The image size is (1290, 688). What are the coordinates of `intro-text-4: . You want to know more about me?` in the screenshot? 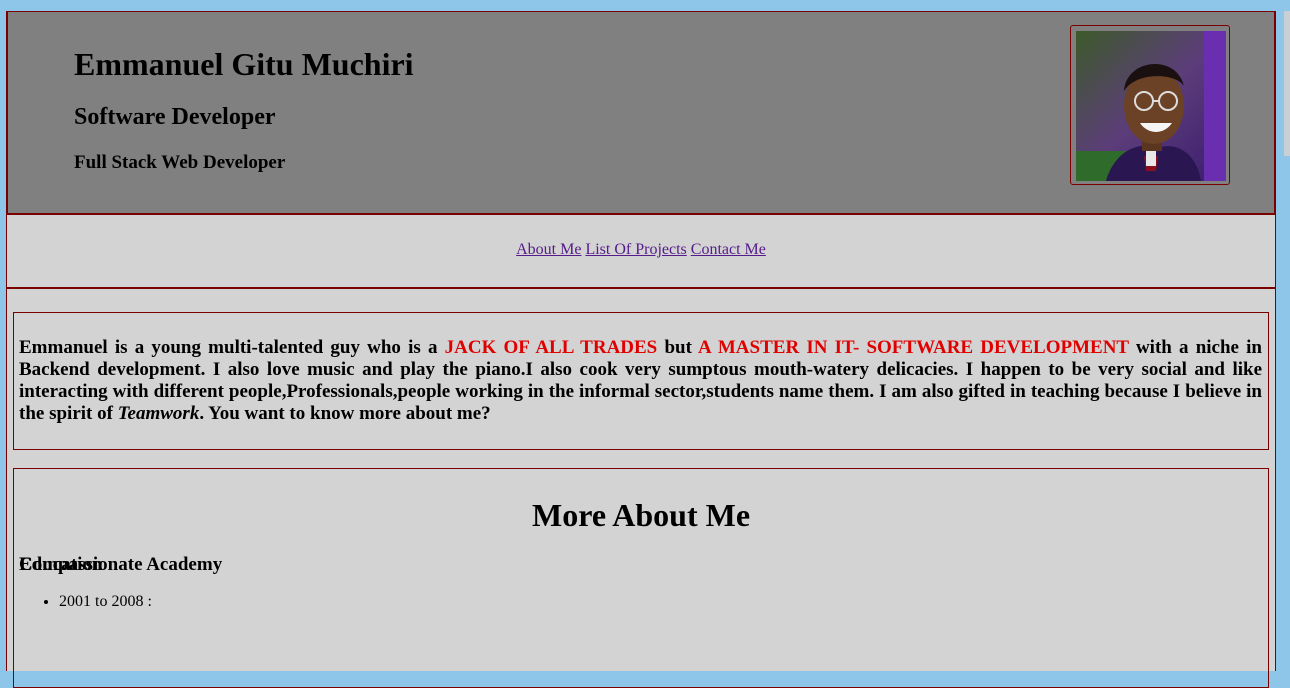 It's located at (345, 413).